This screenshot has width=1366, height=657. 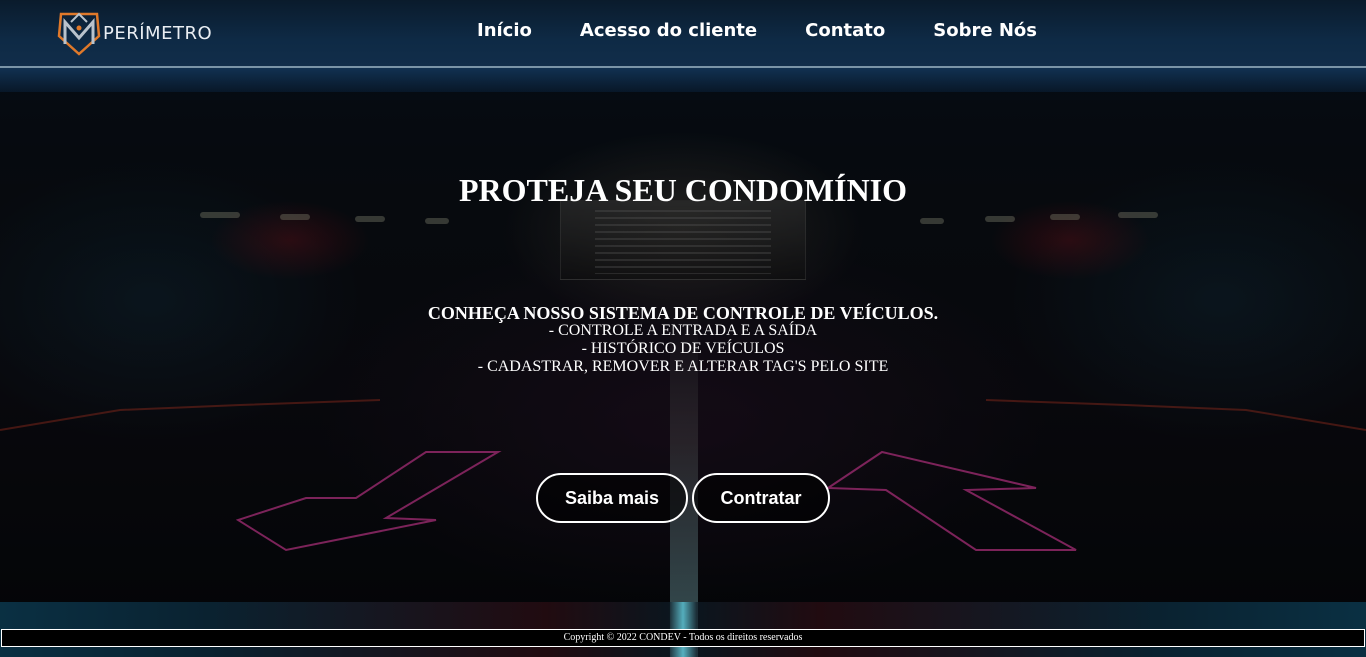 I want to click on nav-item-acesso-do-cliente: Acesso do cliente, so click(x=668, y=30).